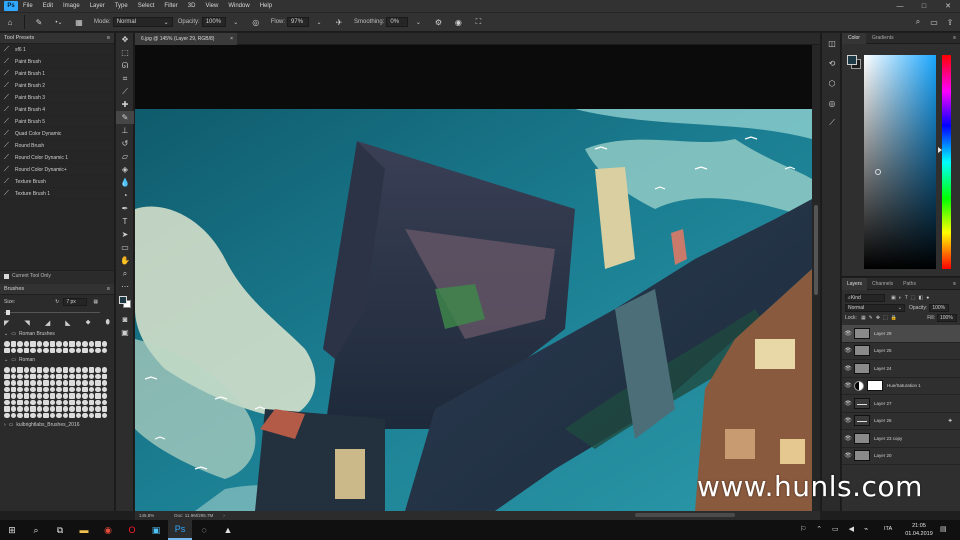 Image resolution: width=960 pixels, height=540 pixels. I want to click on preset-item: ⟋ Paint Brush 3, so click(57, 98).